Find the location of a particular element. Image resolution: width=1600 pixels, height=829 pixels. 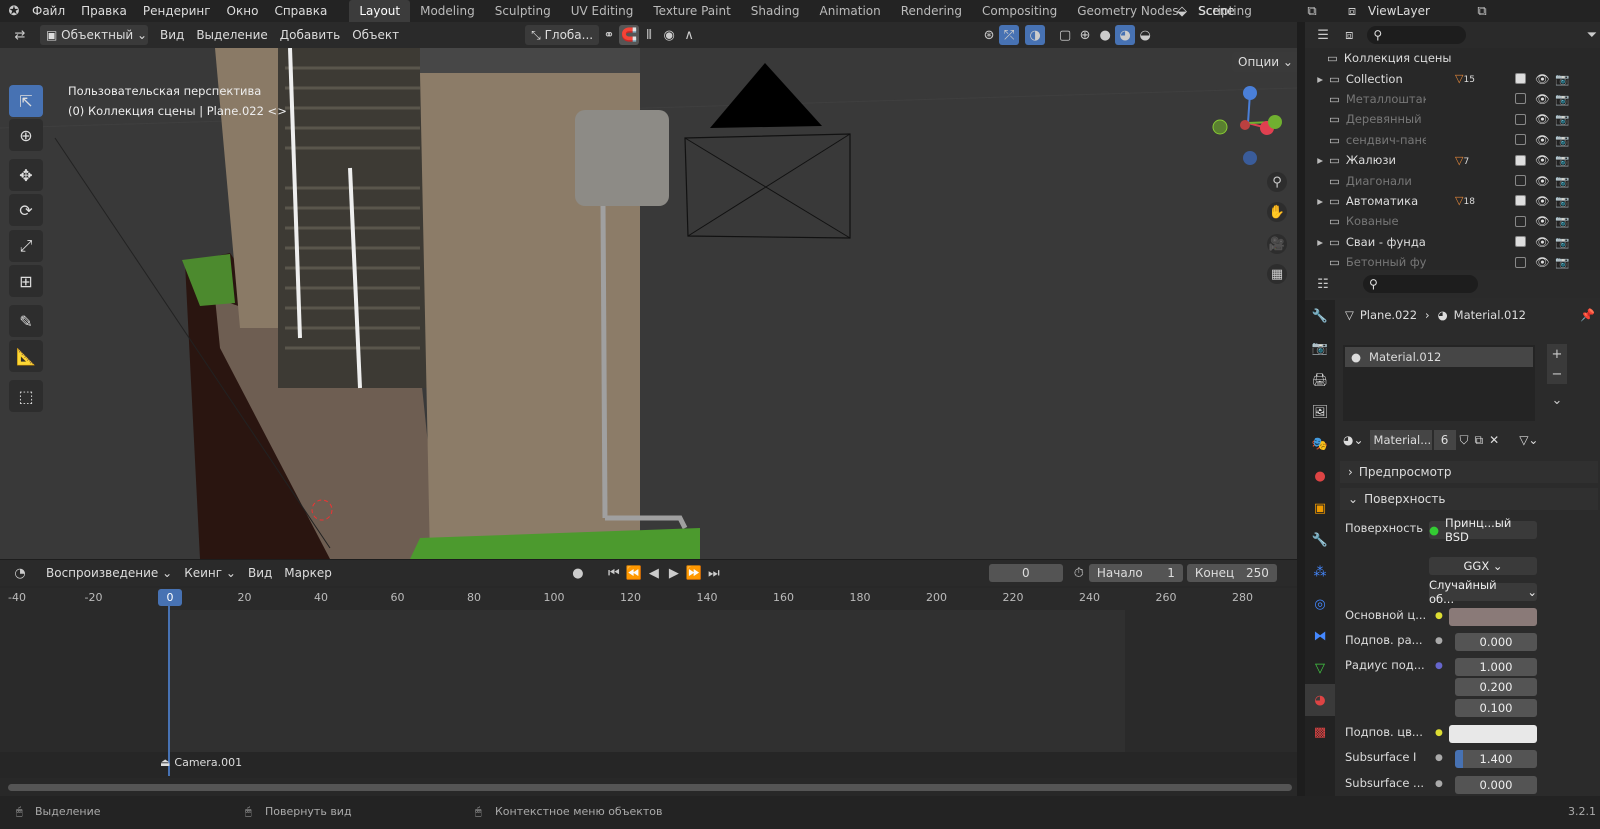

shading-wireframe-icon: ⊕ is located at coordinates (1085, 35).